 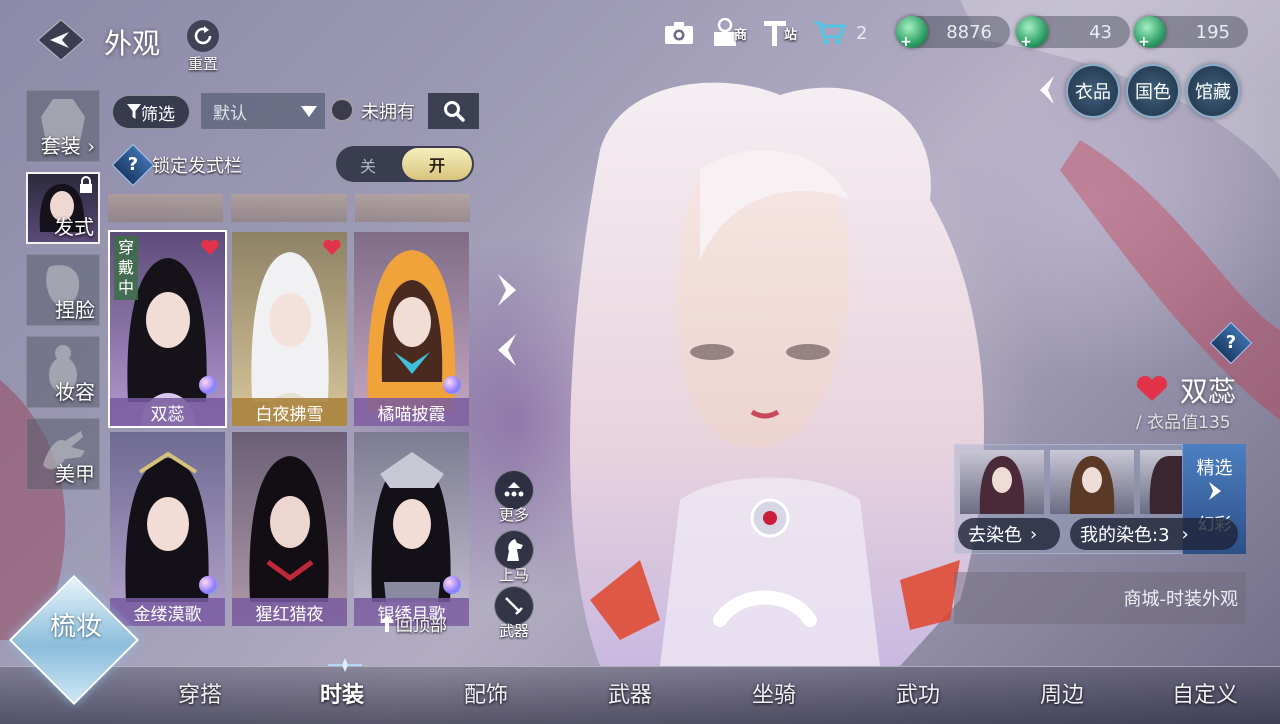 What do you see at coordinates (840, 33) in the screenshot?
I see `cart-button: 2` at bounding box center [840, 33].